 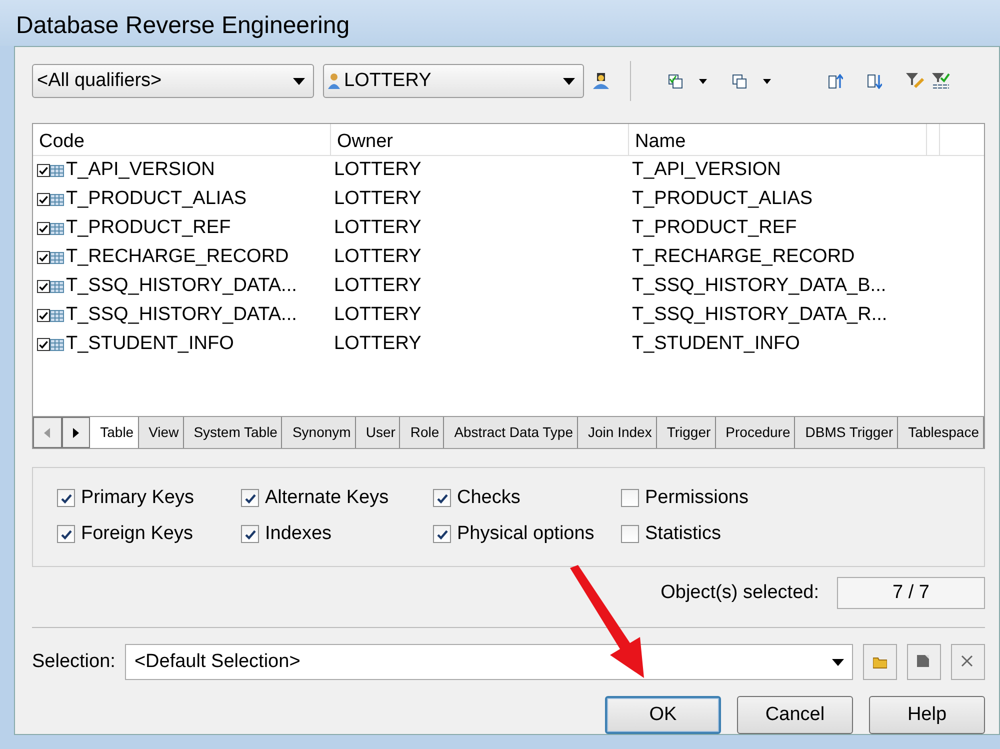 I want to click on tab: Abstract Data Type, so click(x=511, y=432).